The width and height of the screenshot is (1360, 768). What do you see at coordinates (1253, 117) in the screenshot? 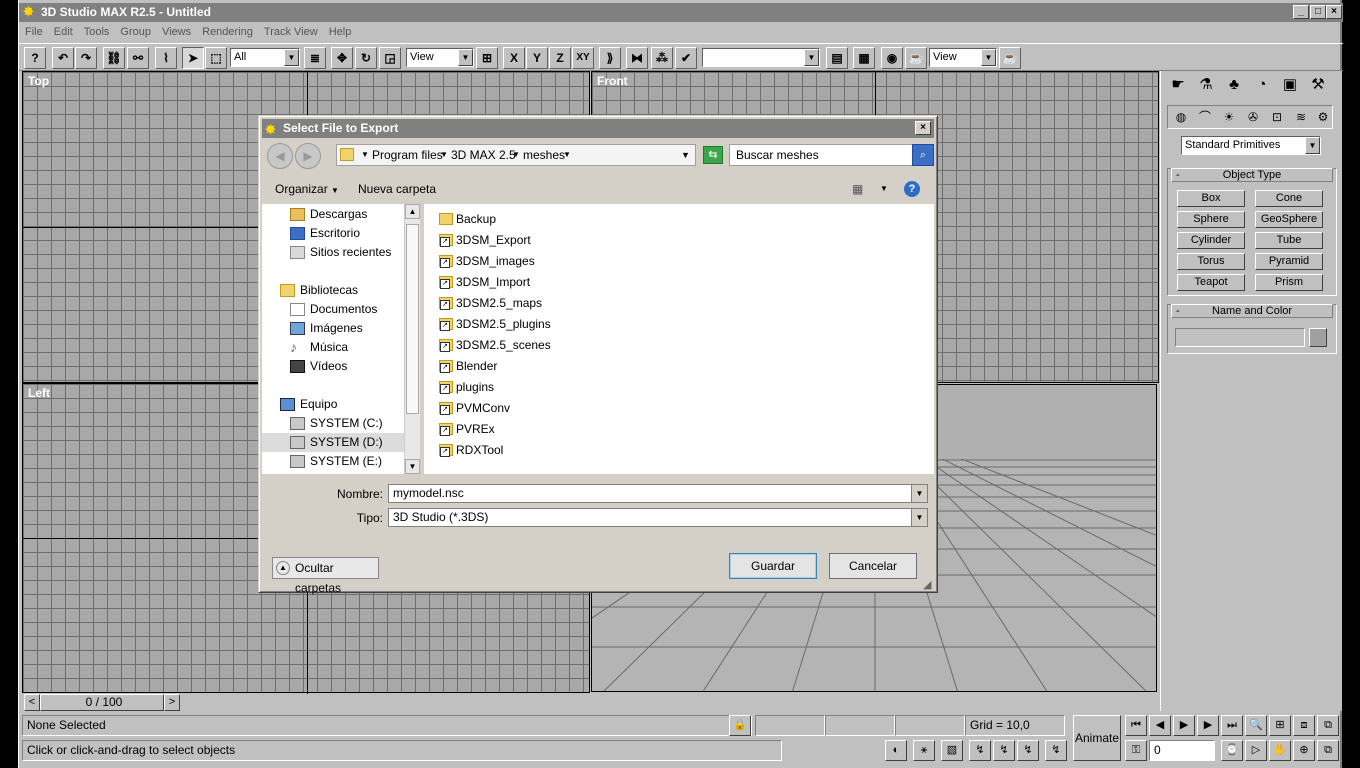
I see `cameras-icon: ✇` at bounding box center [1253, 117].